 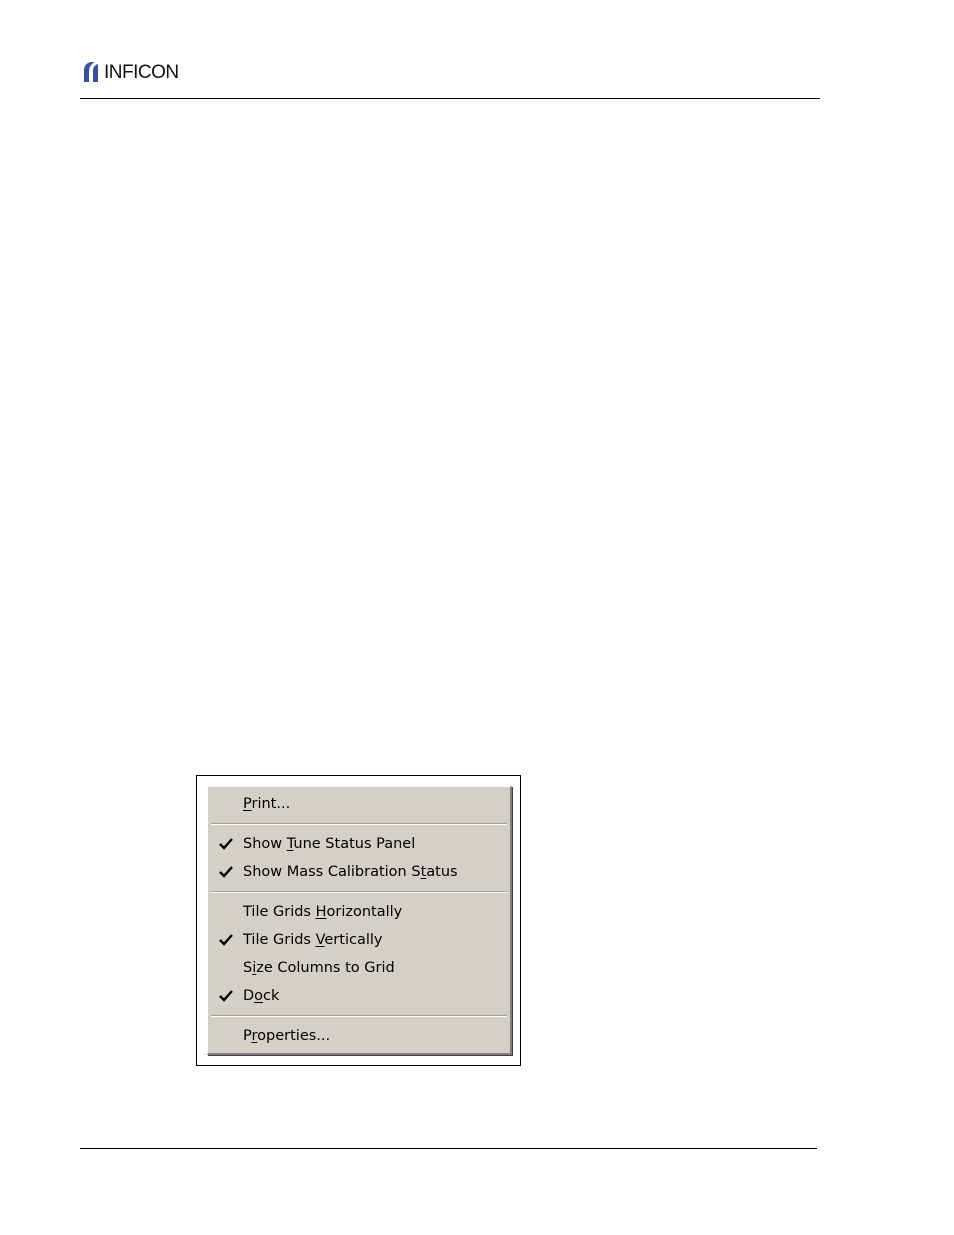 What do you see at coordinates (350, 872) in the screenshot?
I see `menu-item-label: Show Mass Calibration Status` at bounding box center [350, 872].